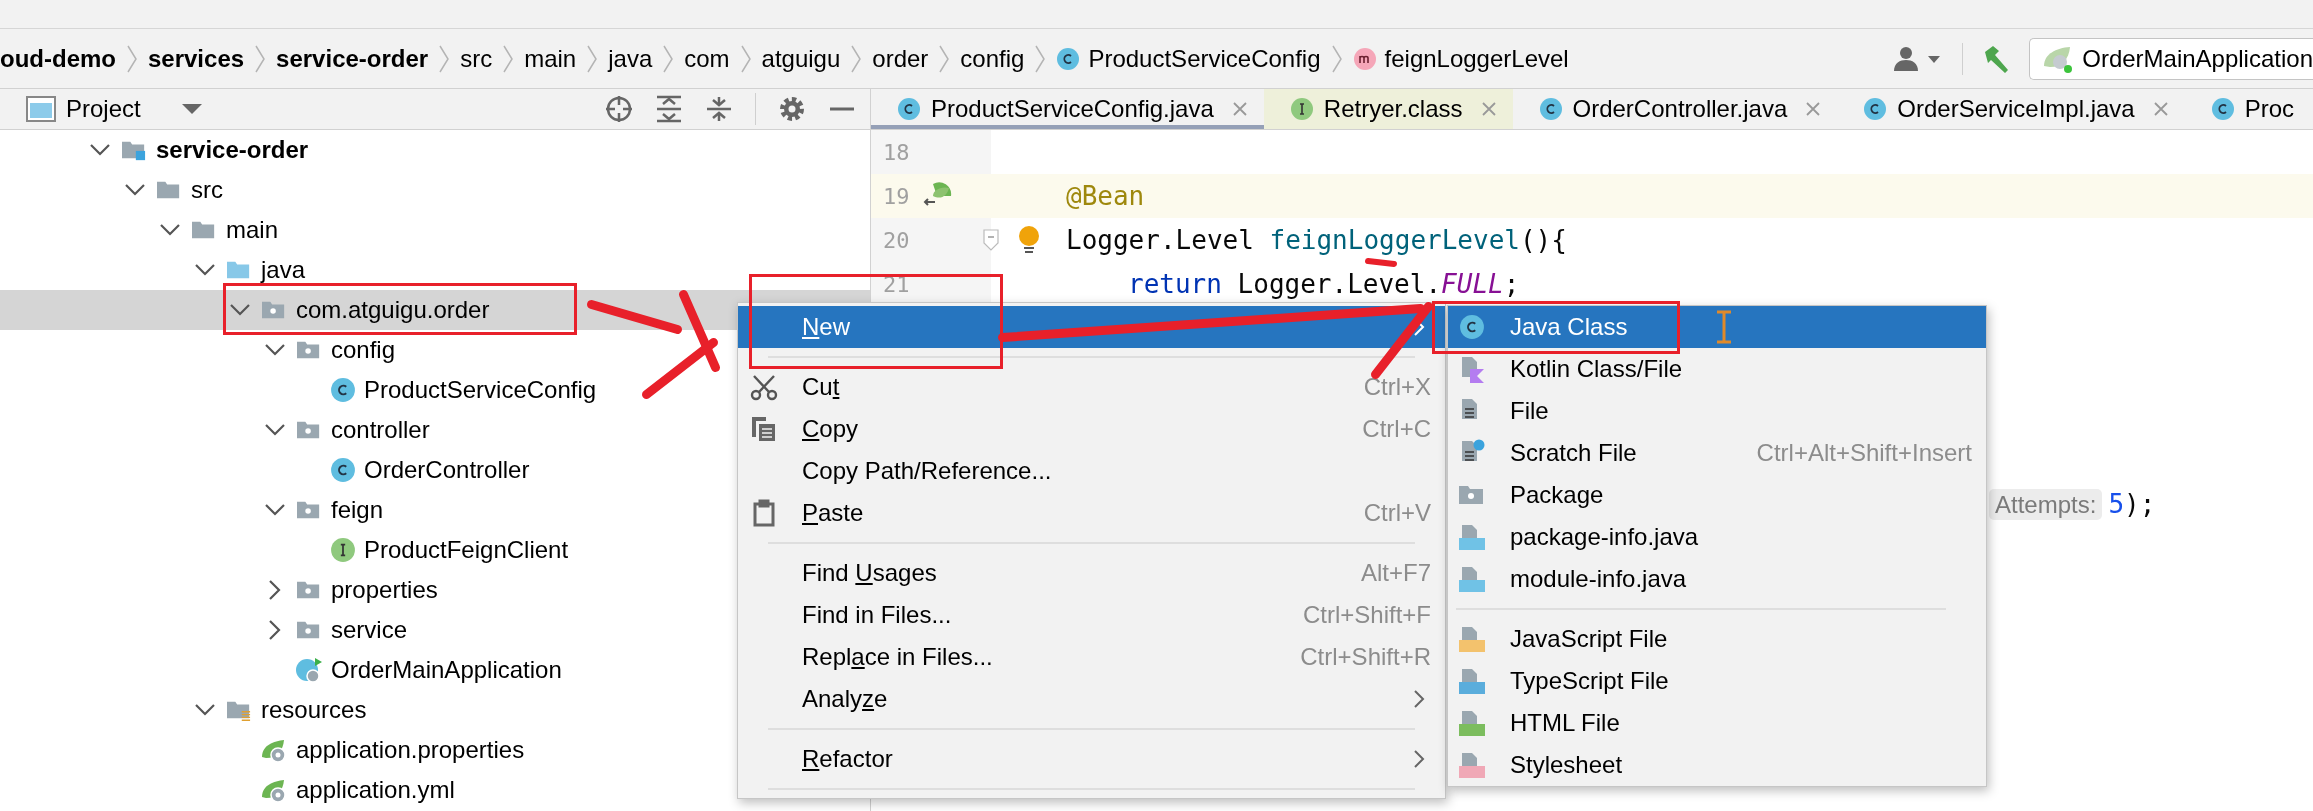 This screenshot has width=2313, height=811. I want to click on breadcrumb-item: src, so click(476, 58).